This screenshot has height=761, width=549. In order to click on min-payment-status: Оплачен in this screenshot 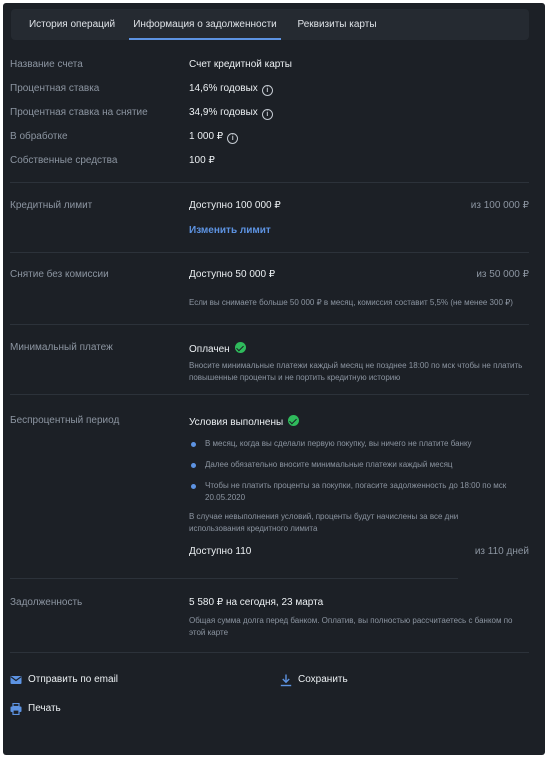, I will do `click(217, 348)`.